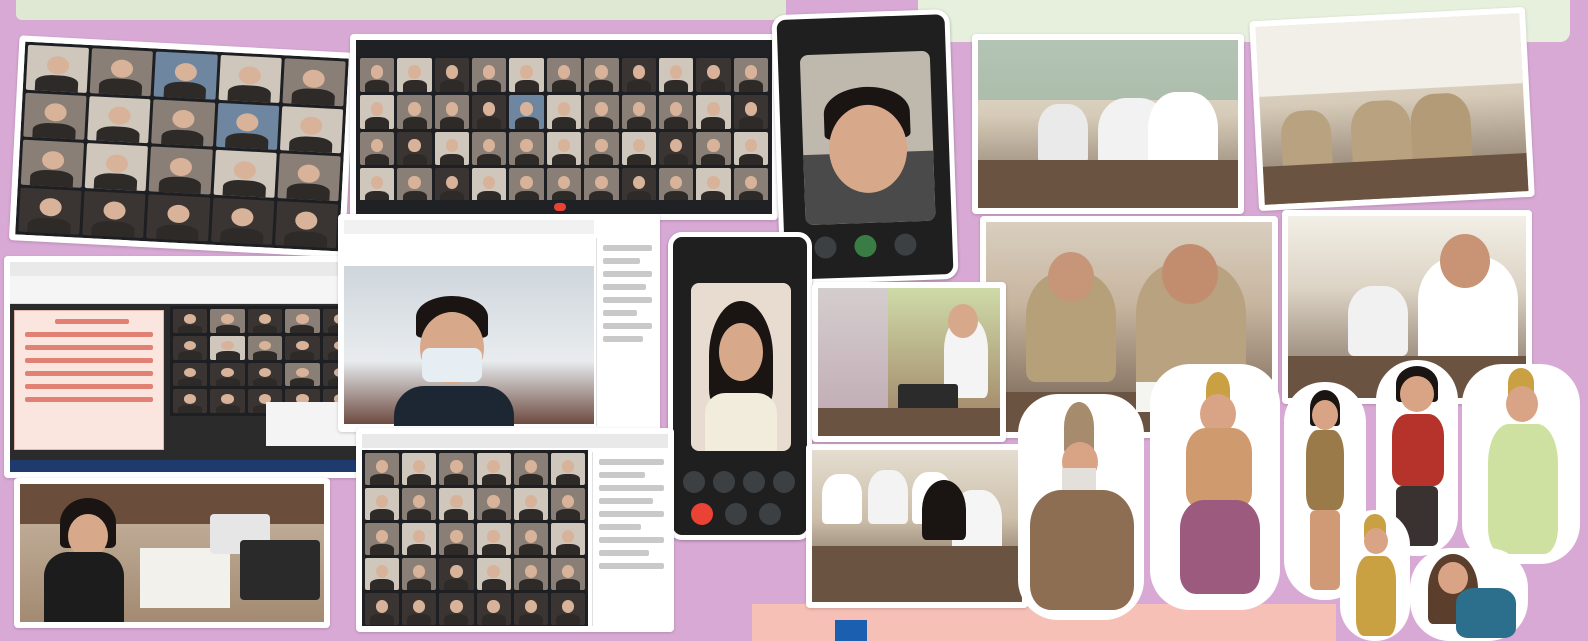 The image size is (1588, 641). I want to click on photo-meet-grid-bottom, so click(515, 530).